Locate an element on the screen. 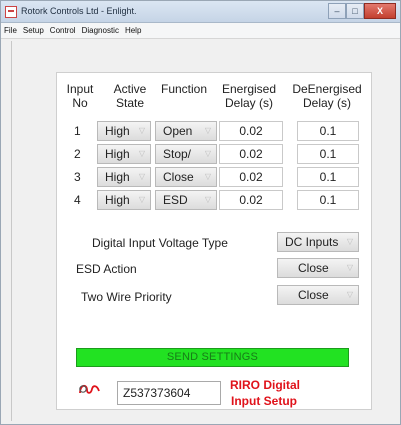 The height and width of the screenshot is (425, 401). row-1-state-select: High ▽ is located at coordinates (124, 131).